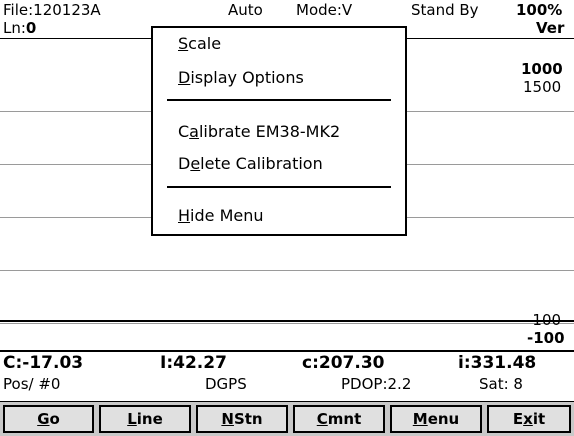 Image resolution: width=574 pixels, height=436 pixels. Describe the element at coordinates (339, 419) in the screenshot. I see `comment-button: Cmnt` at that location.